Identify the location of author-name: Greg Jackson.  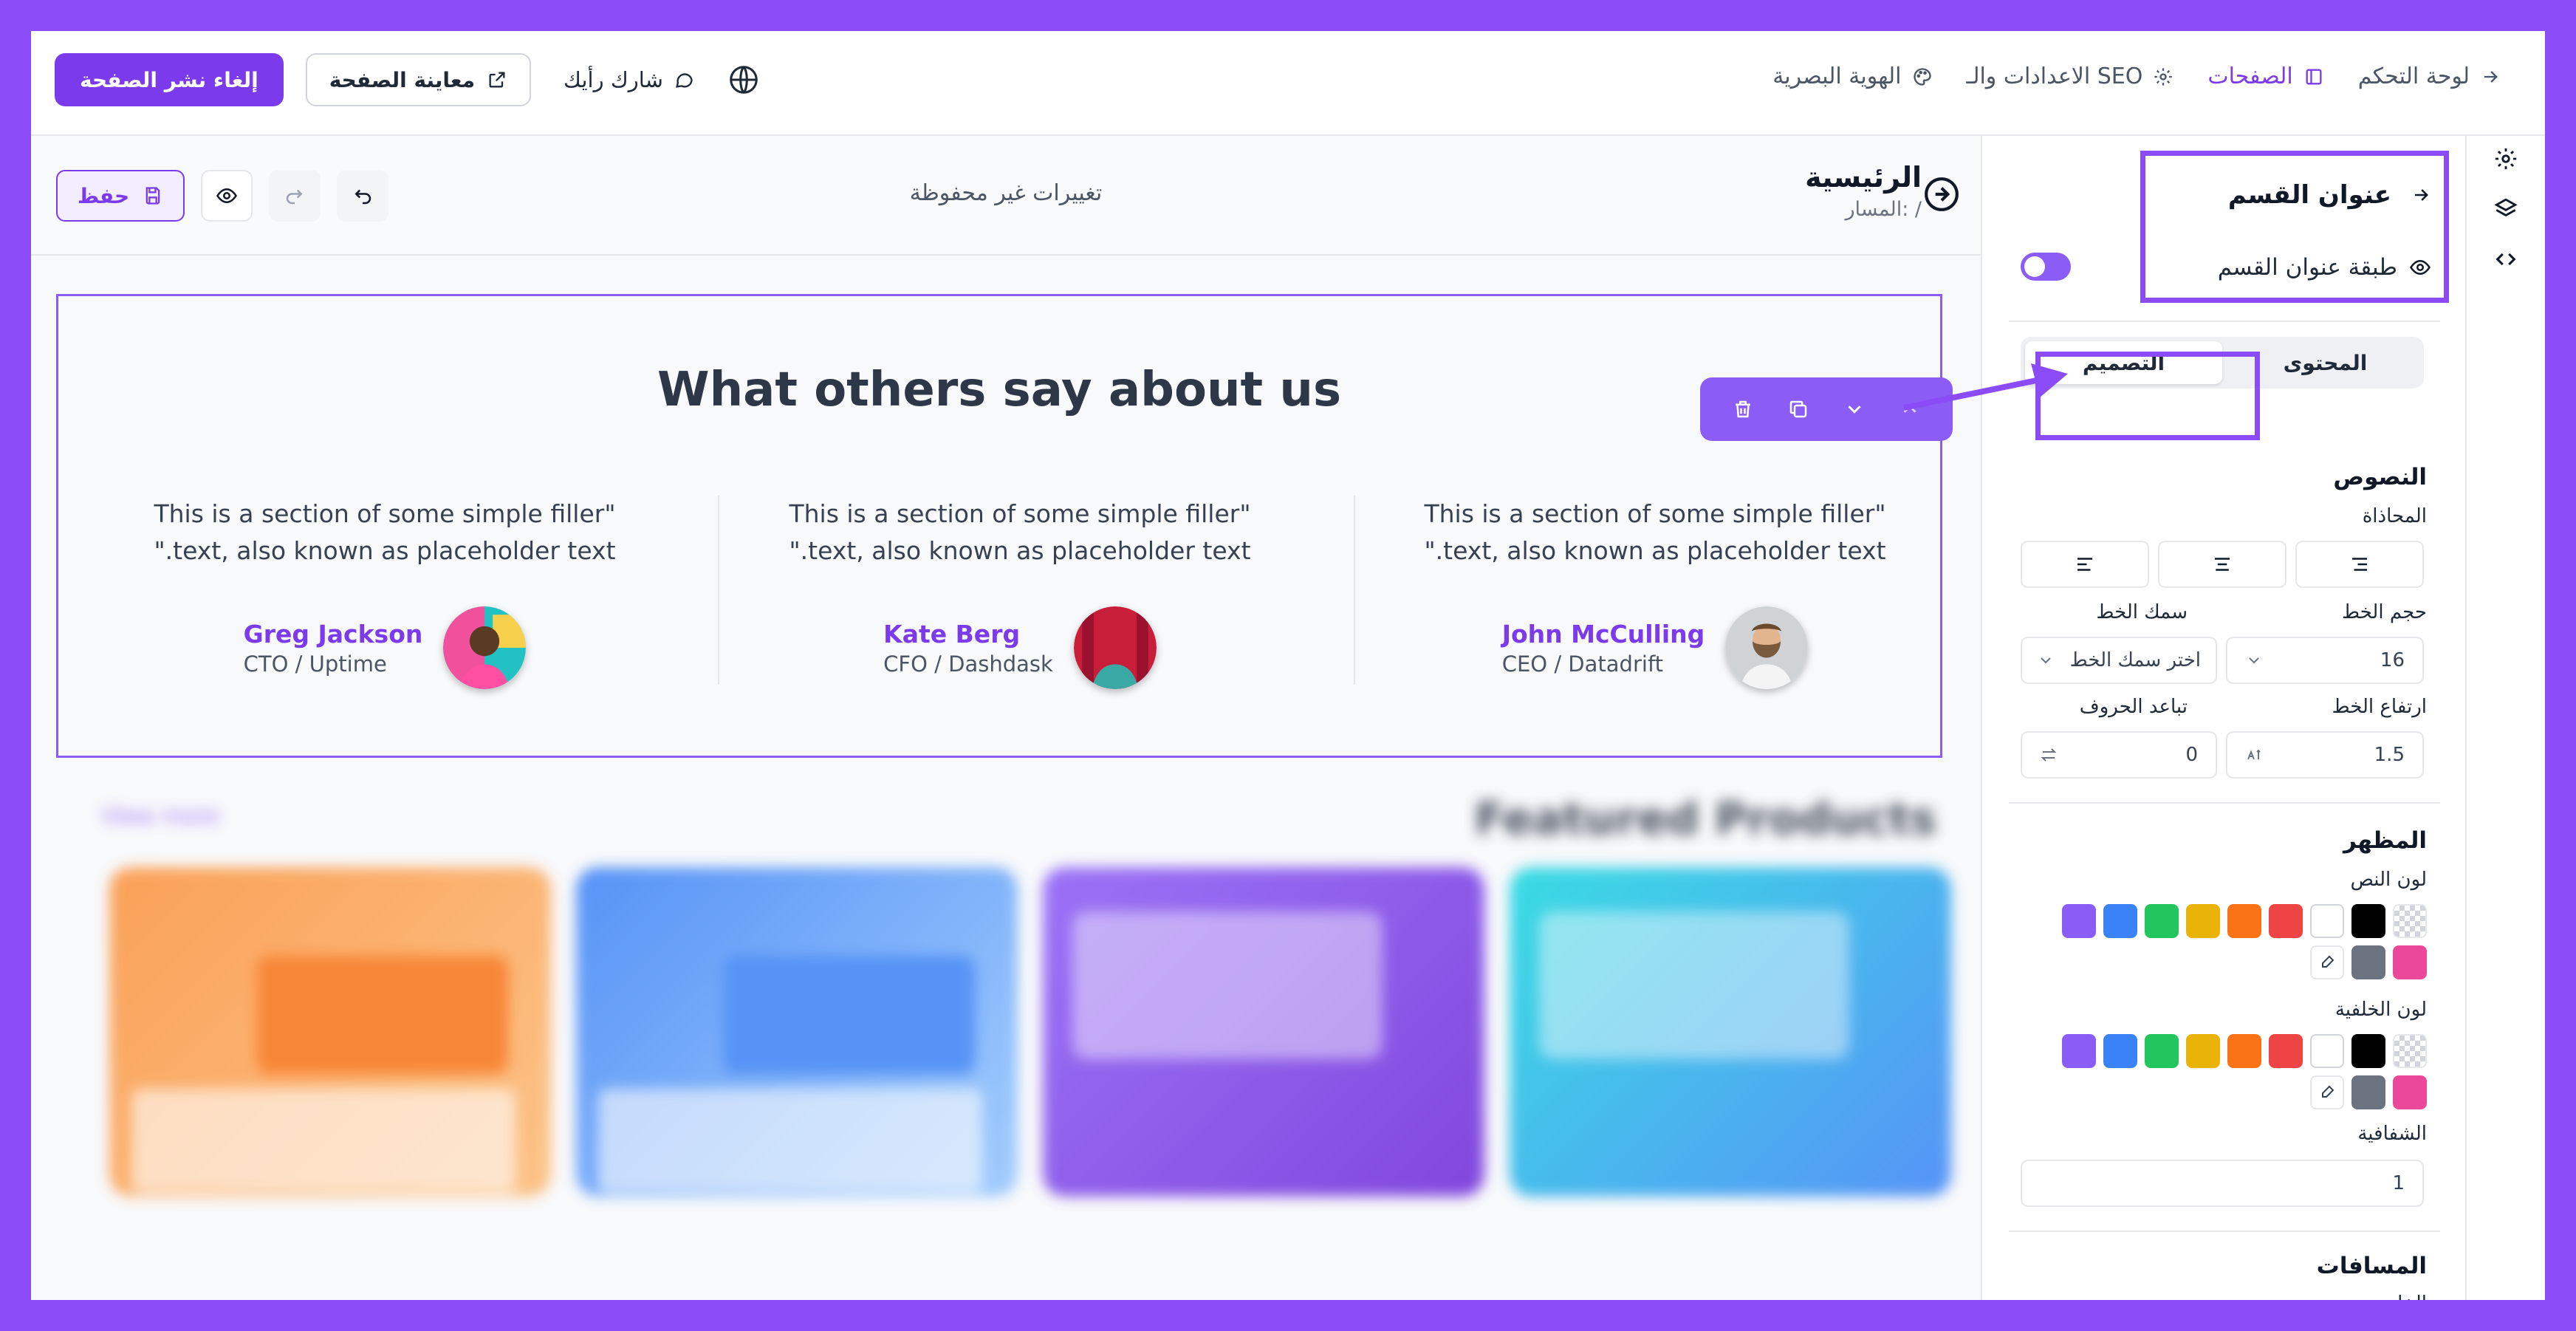
(333, 634).